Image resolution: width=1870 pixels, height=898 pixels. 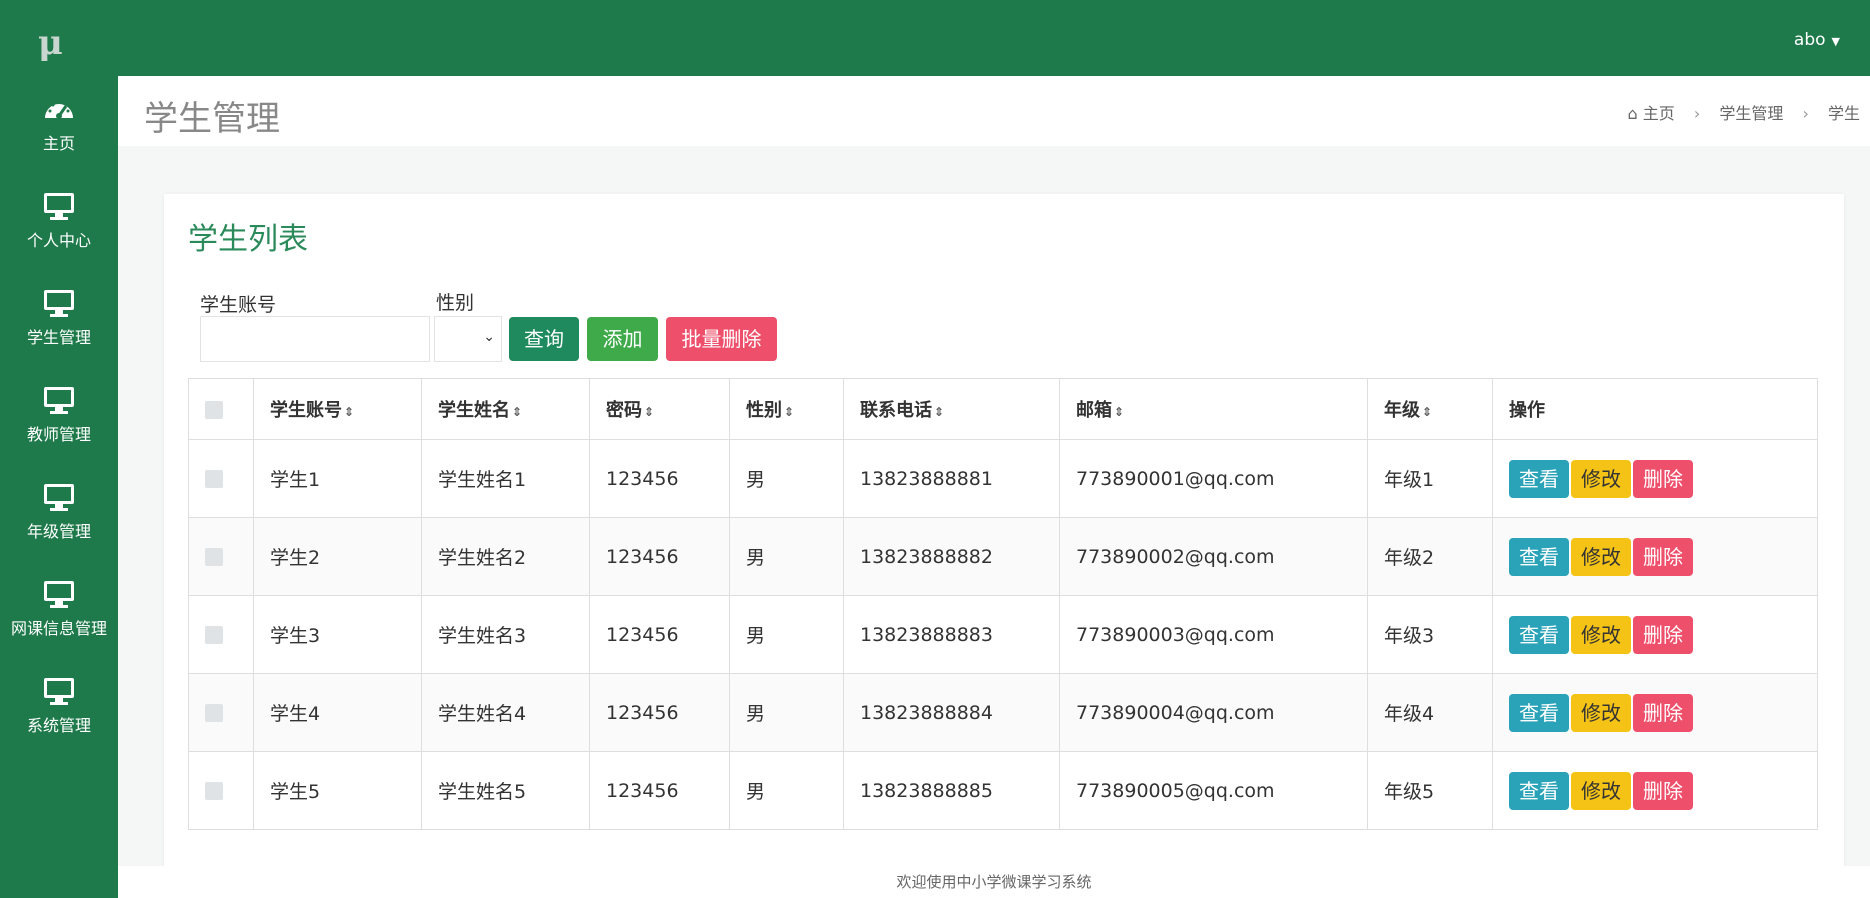 What do you see at coordinates (315, 339) in the screenshot?
I see `account-search-input` at bounding box center [315, 339].